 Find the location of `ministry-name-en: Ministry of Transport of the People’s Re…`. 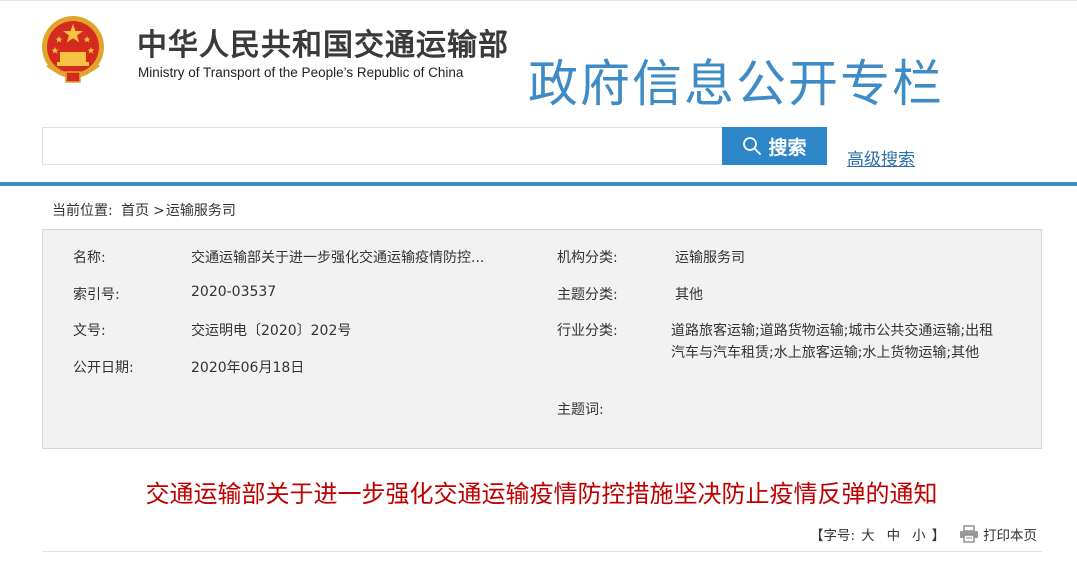

ministry-name-en: Ministry of Transport of the People’s Re… is located at coordinates (301, 72).